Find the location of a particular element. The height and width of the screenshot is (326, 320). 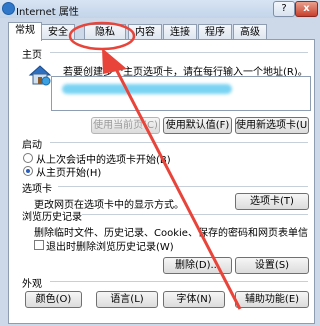

house-icon is located at coordinates (40, 75).